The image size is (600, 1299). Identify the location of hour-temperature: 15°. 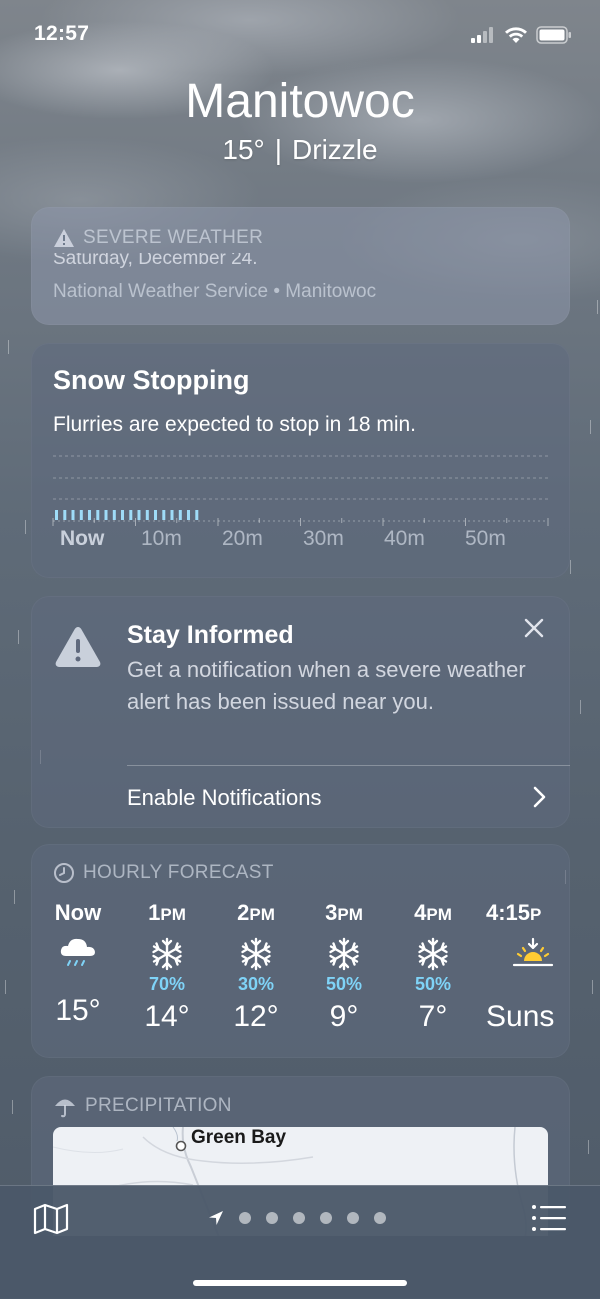
(78, 1010).